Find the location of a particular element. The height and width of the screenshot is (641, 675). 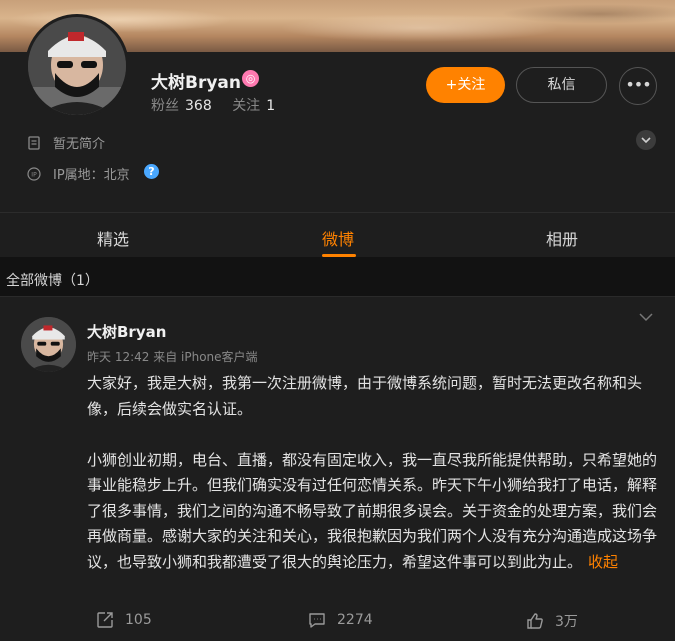

like-count: 3万 is located at coordinates (566, 622).